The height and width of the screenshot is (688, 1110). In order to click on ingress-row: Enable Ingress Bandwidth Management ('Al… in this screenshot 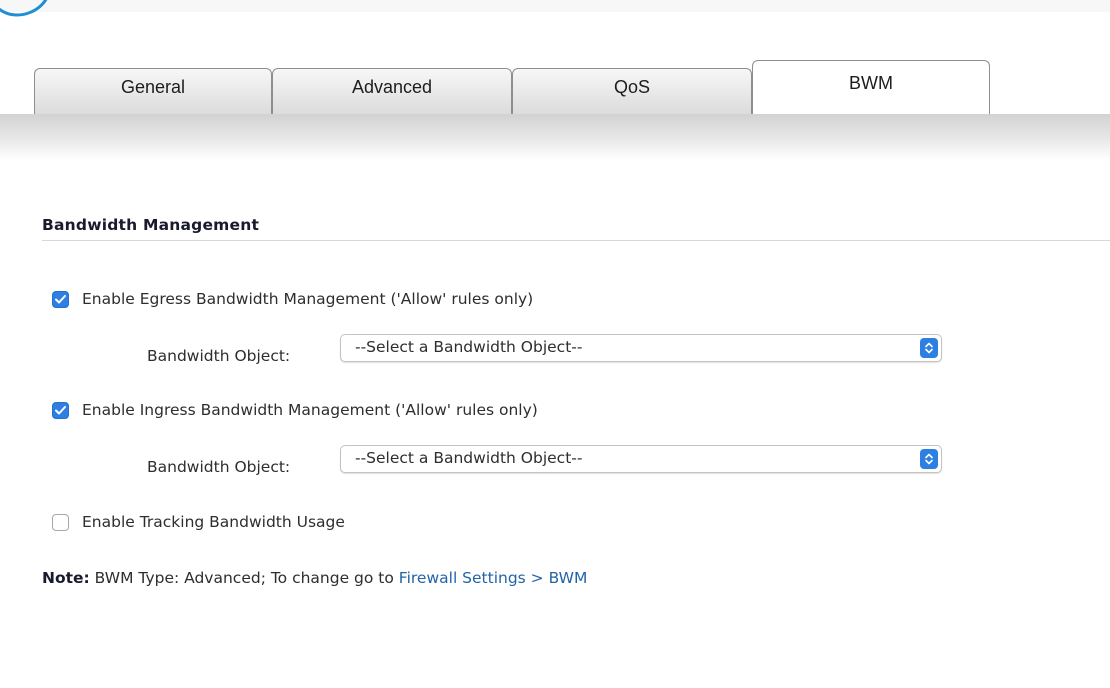, I will do `click(295, 410)`.